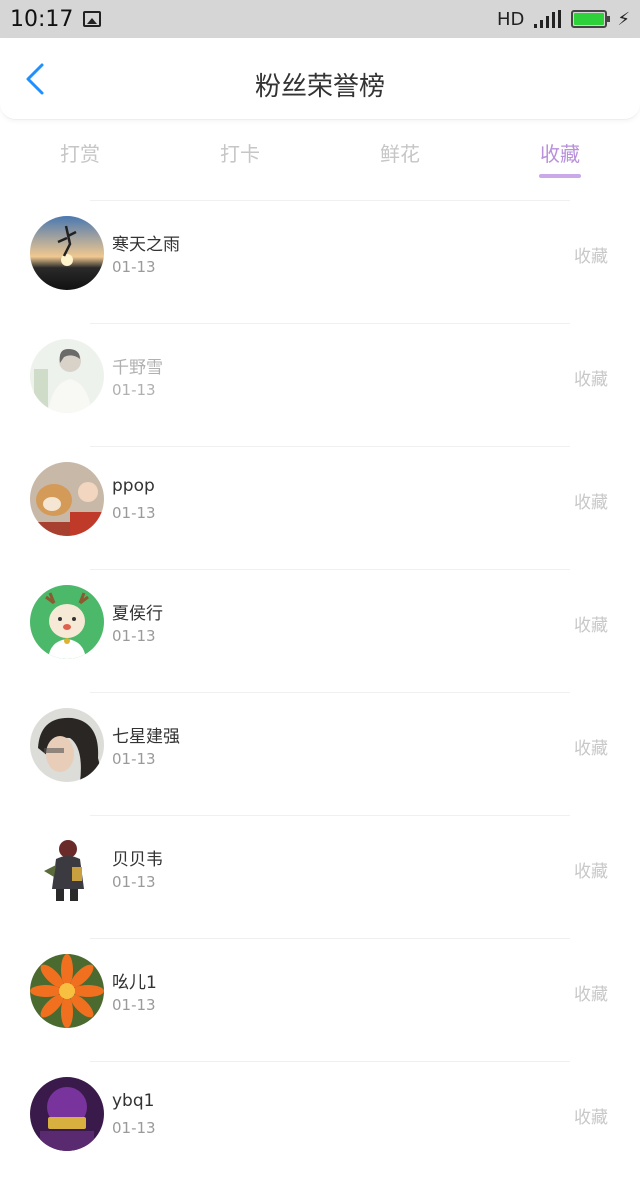  Describe the element at coordinates (137, 614) in the screenshot. I see `fan-name: 夏侯行` at that location.